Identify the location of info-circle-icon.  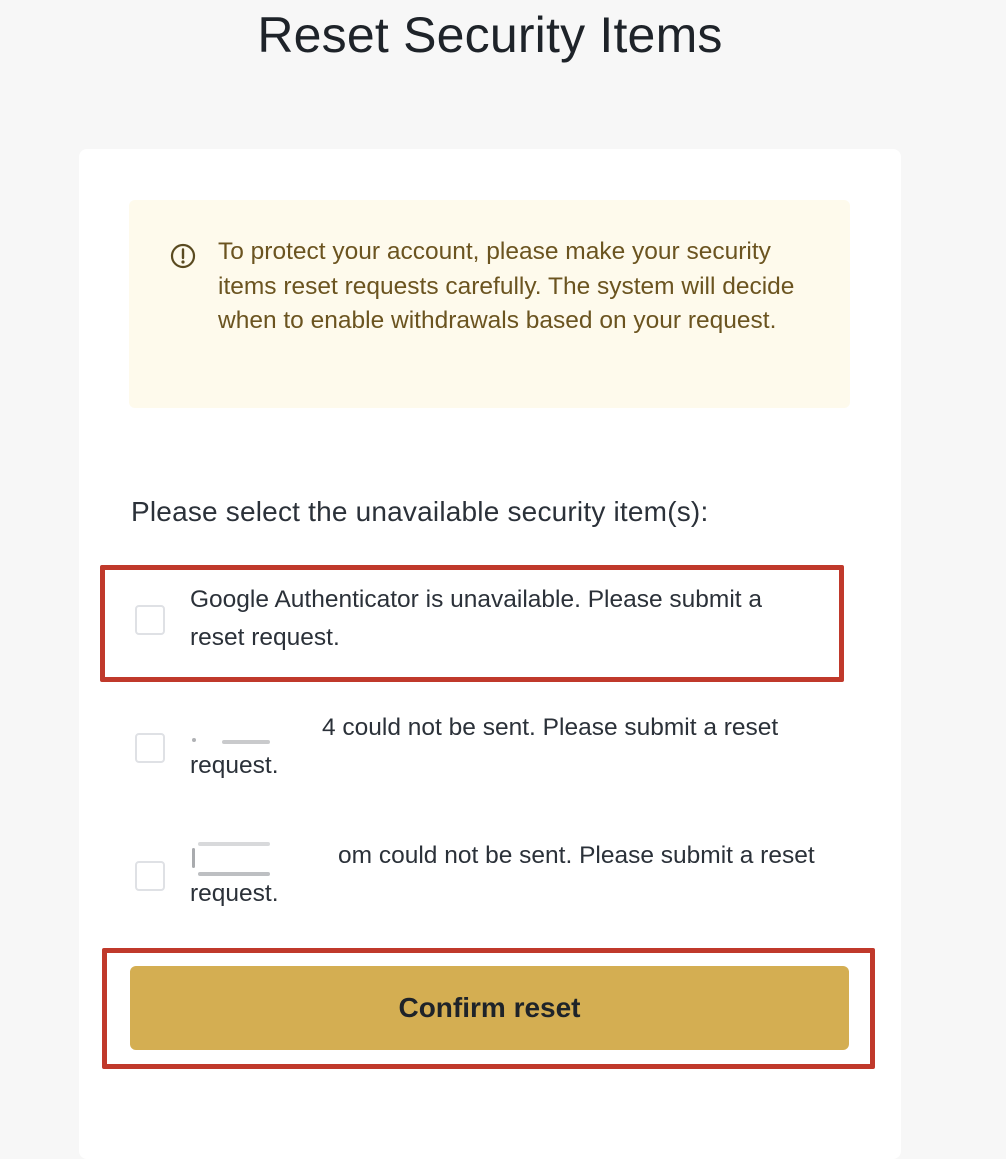
(183, 256).